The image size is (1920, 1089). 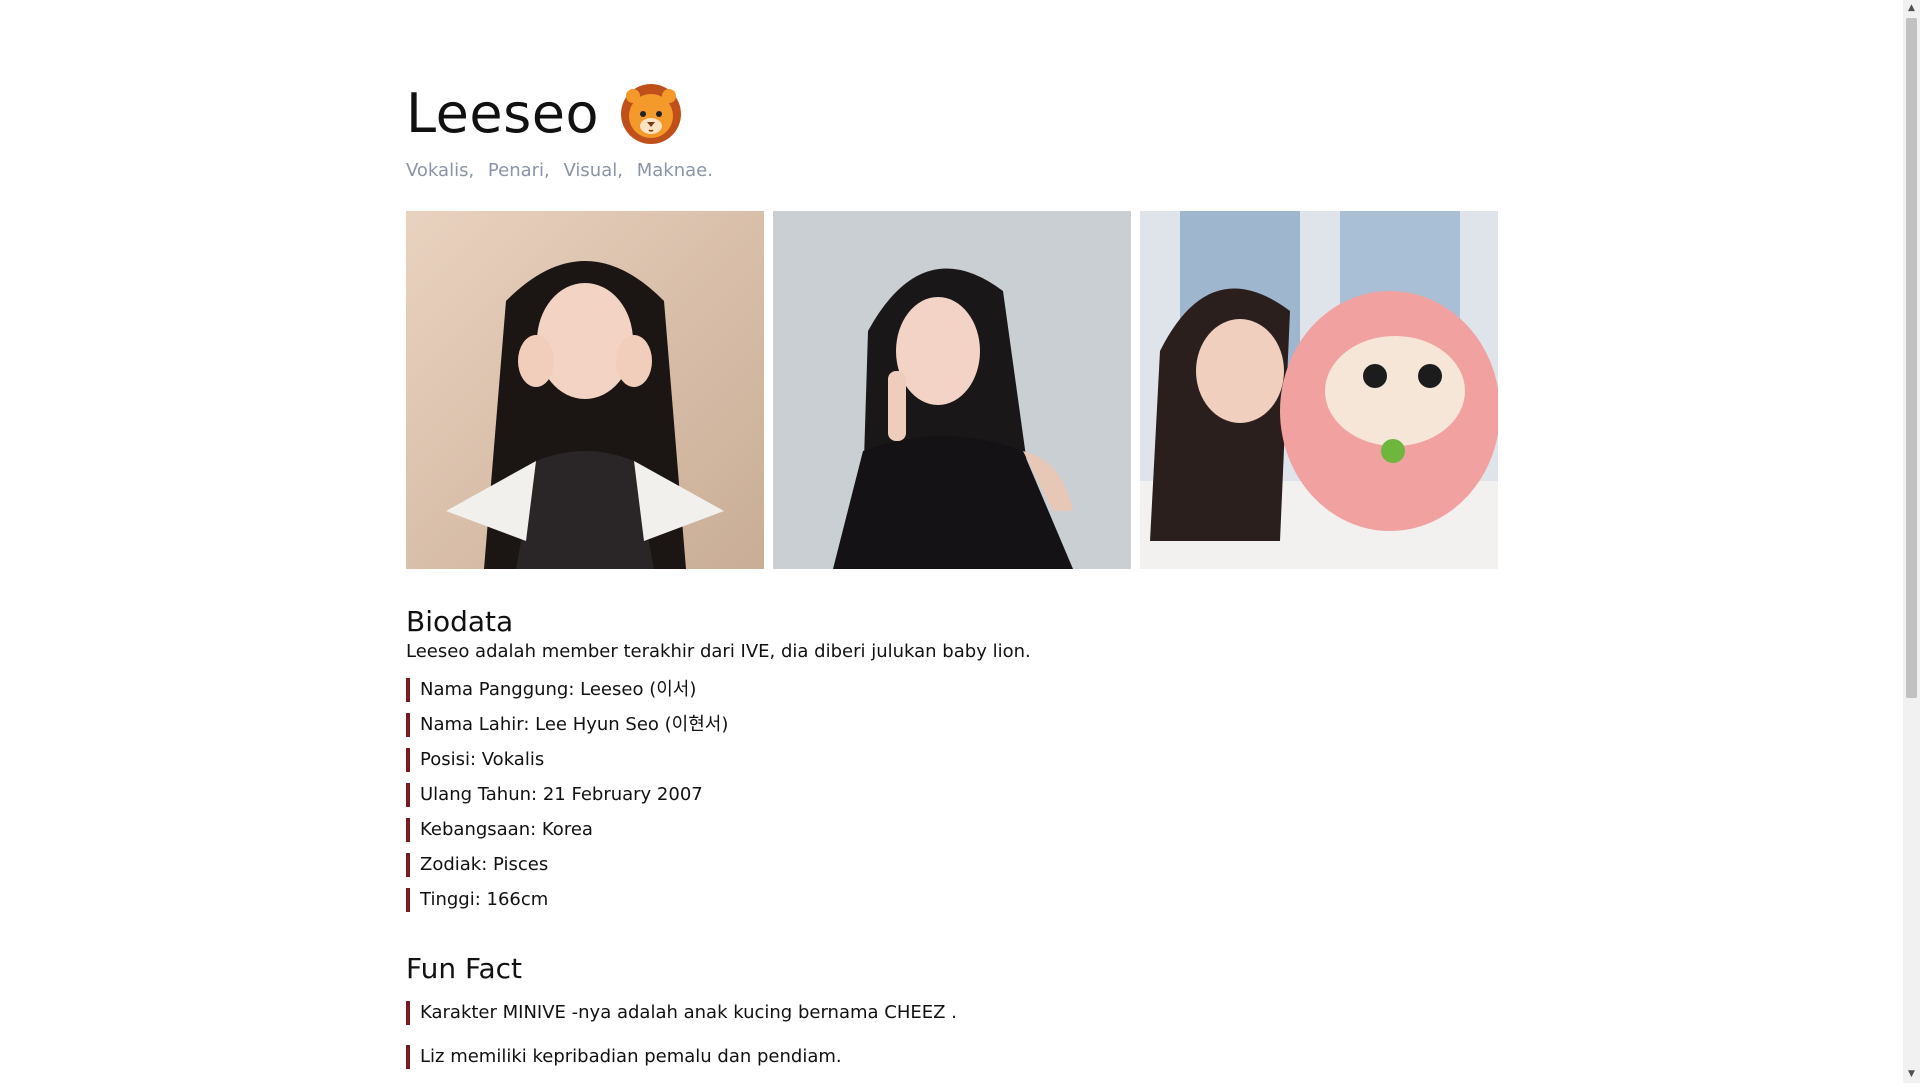 What do you see at coordinates (1911, 8) in the screenshot?
I see `scroll-up-arrow-icon: ▲` at bounding box center [1911, 8].